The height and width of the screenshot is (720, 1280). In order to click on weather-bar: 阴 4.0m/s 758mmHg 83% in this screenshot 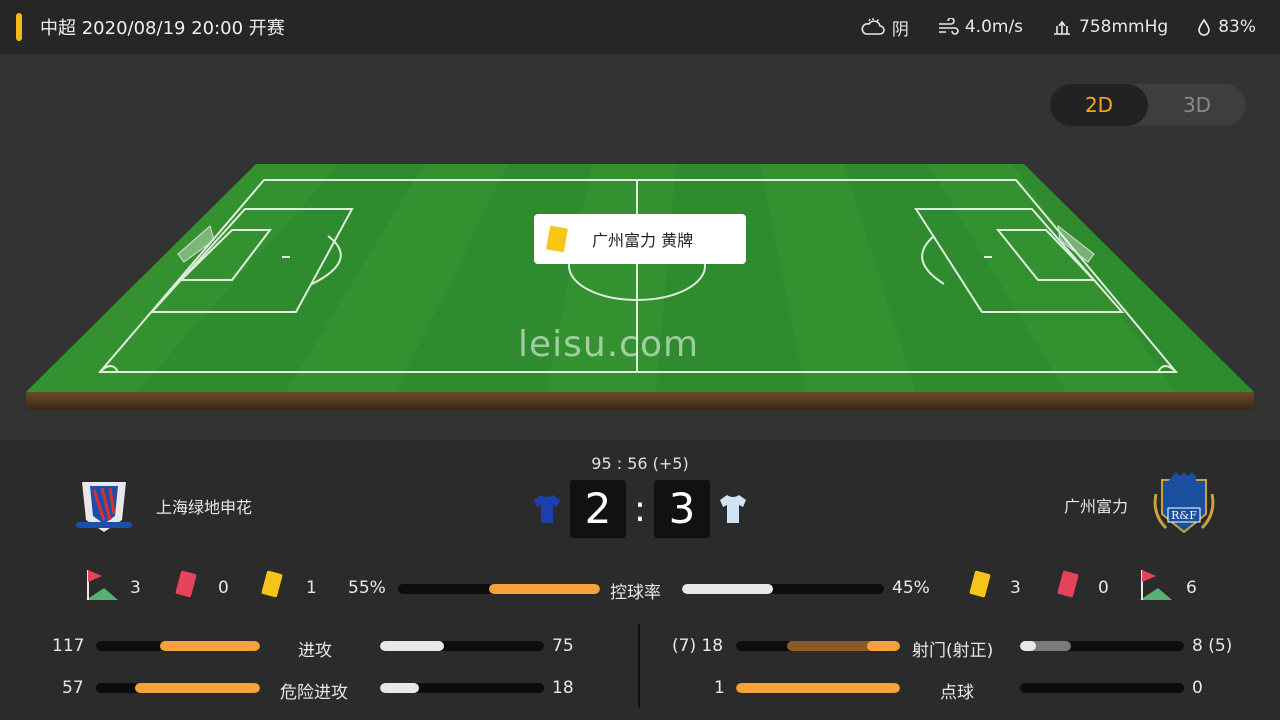, I will do `click(1058, 27)`.